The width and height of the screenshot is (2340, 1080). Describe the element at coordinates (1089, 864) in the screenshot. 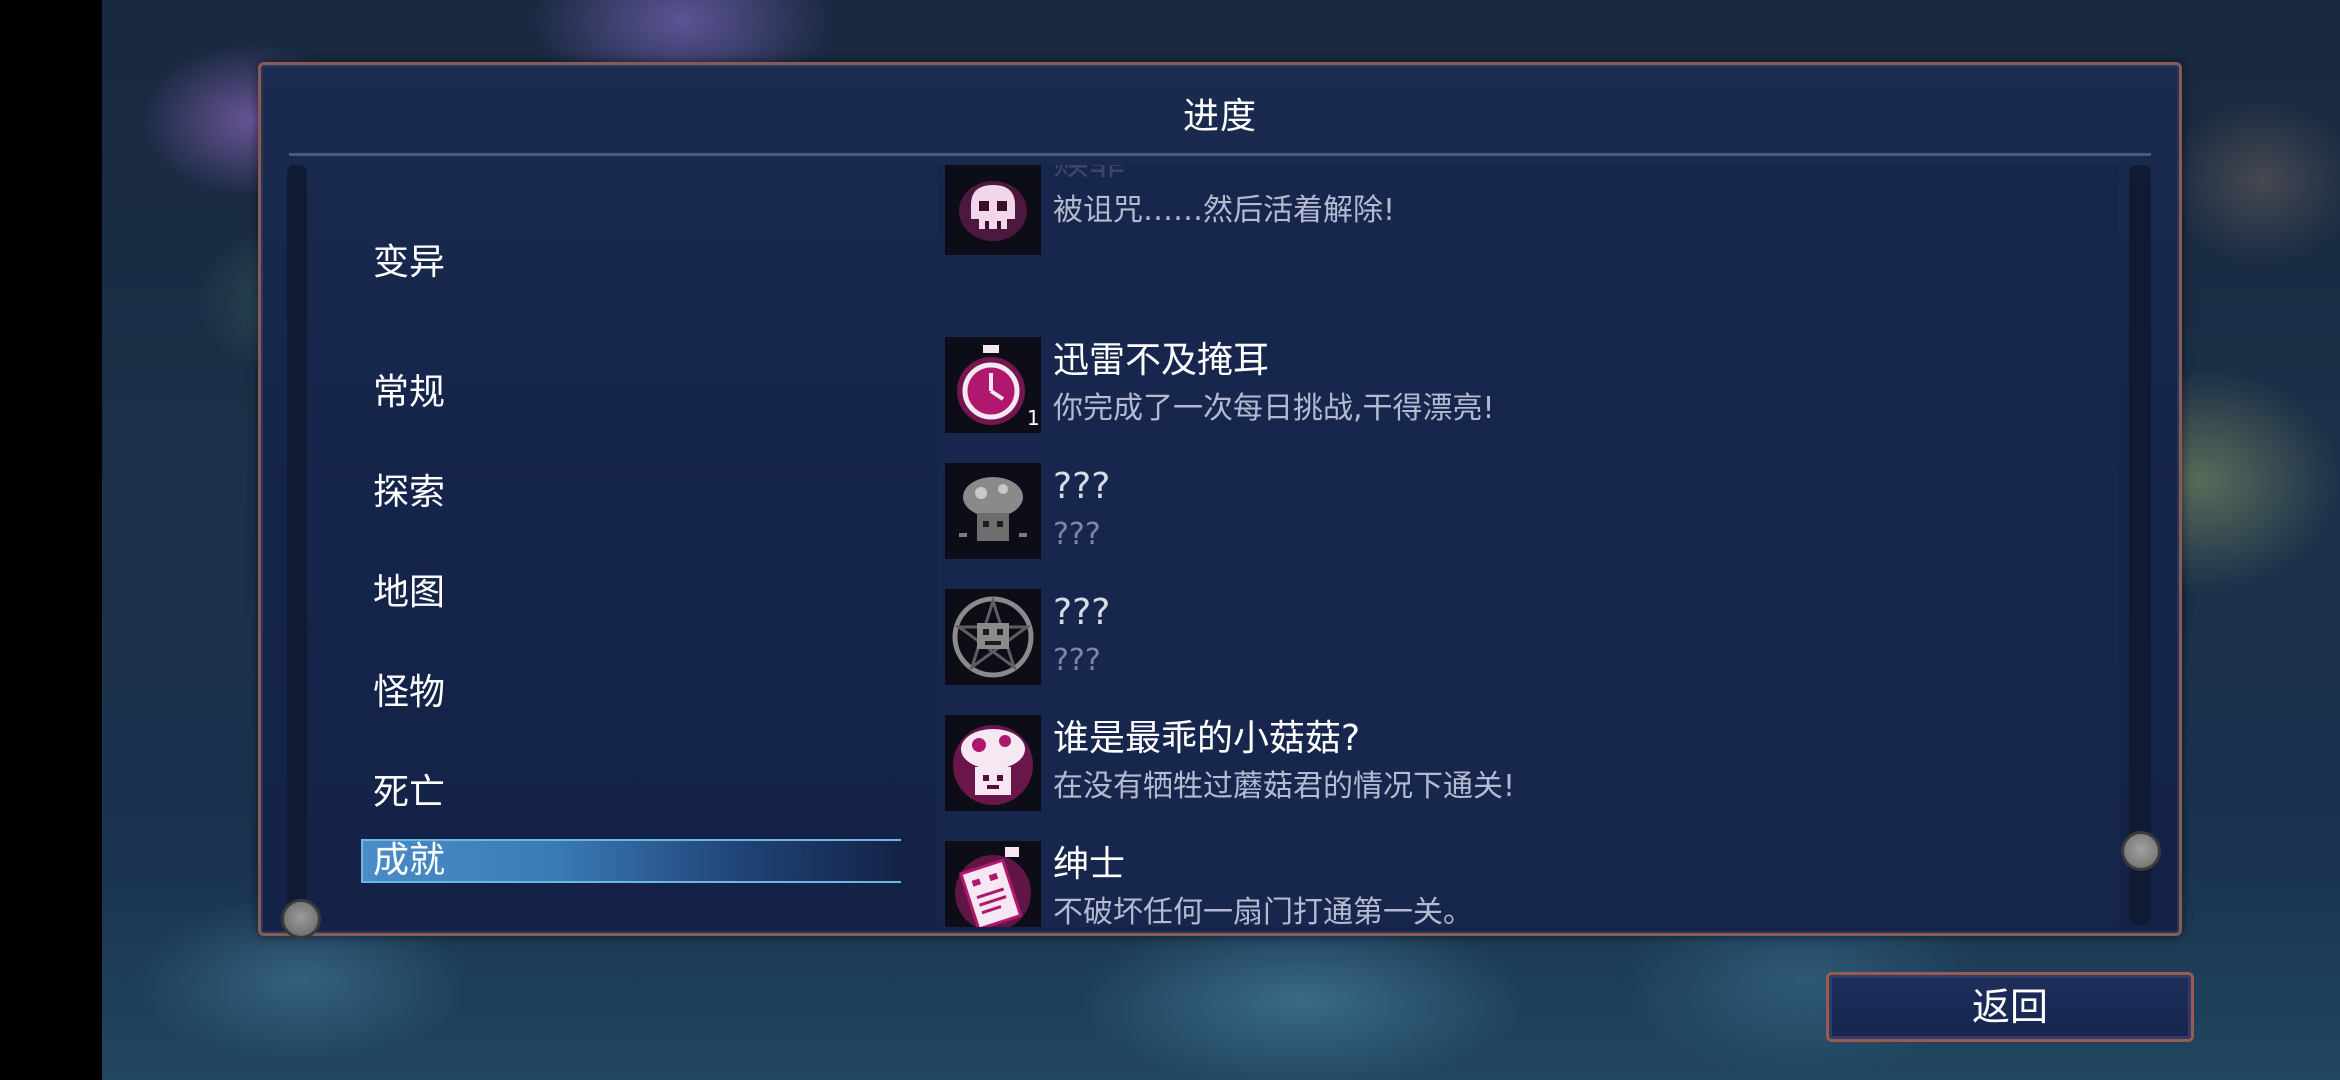

I see `achievement-name: 绅士` at that location.